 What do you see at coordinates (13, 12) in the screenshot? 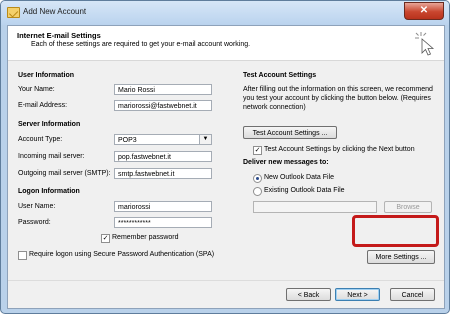
I see `envelope-icon` at bounding box center [13, 12].